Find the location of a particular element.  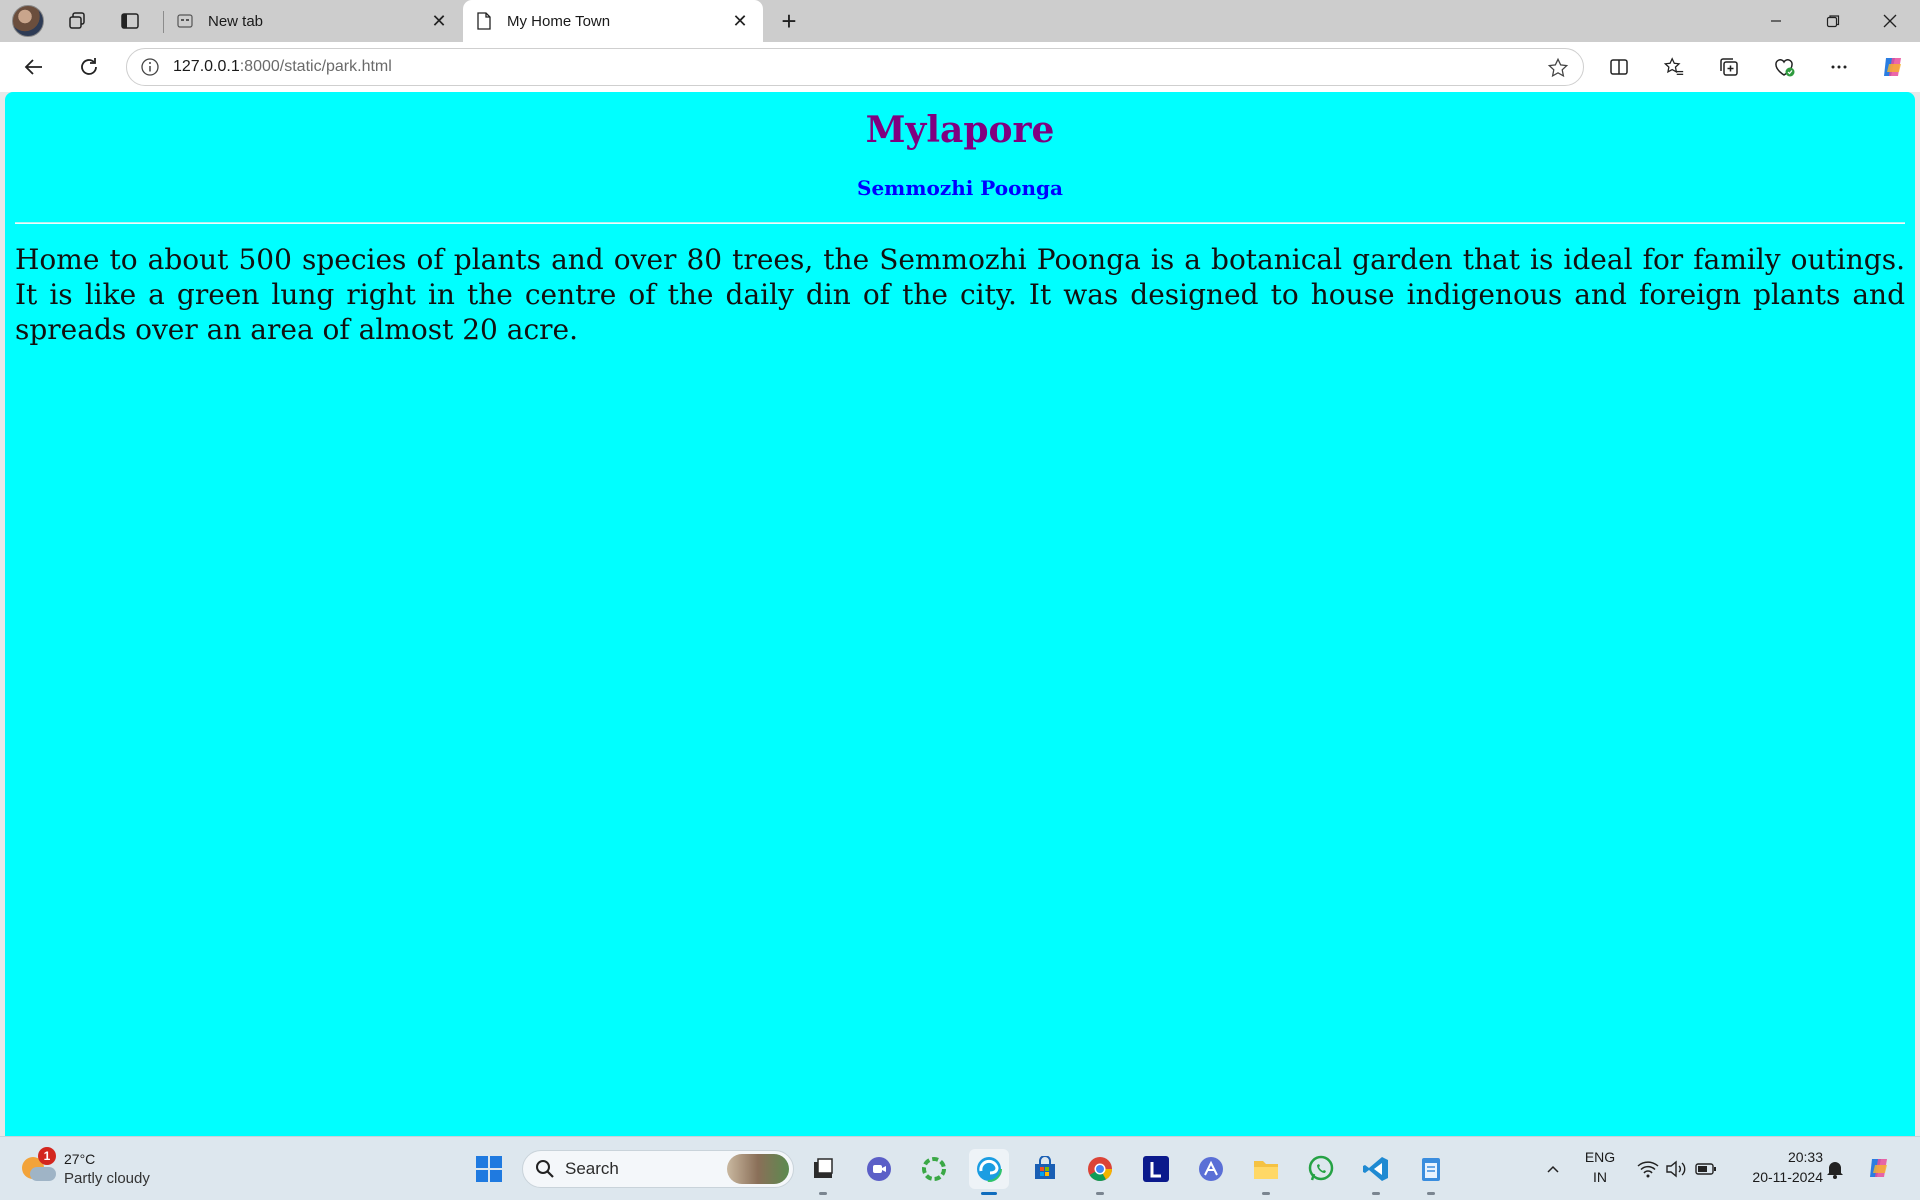

partly-cloudy-icon: 1 is located at coordinates (38, 1167).